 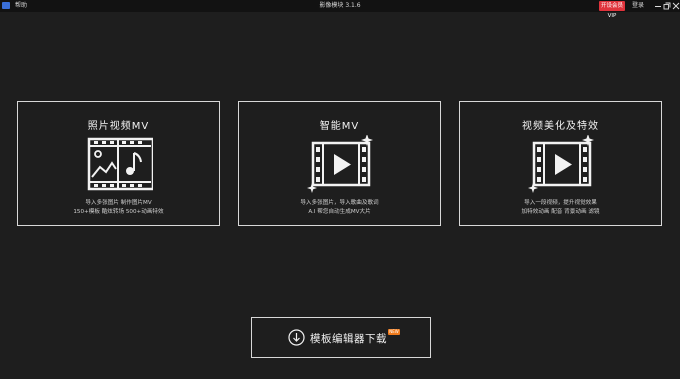 What do you see at coordinates (118, 126) in the screenshot?
I see `card-title: 照片视频MV` at bounding box center [118, 126].